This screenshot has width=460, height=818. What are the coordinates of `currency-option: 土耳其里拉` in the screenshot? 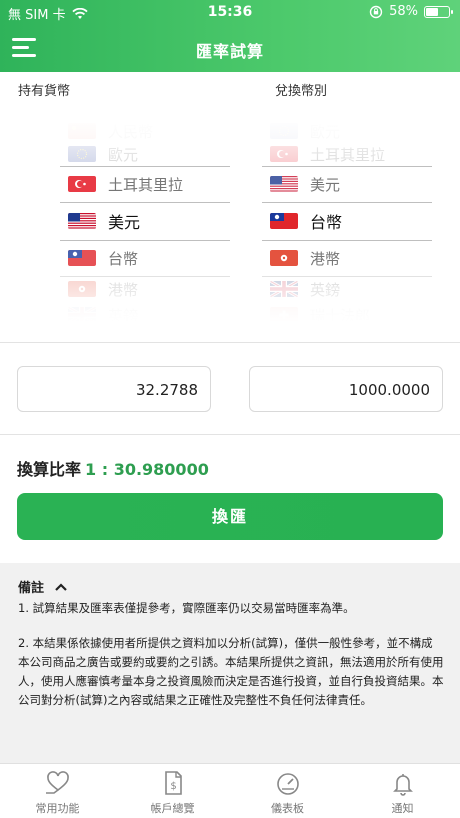 It's located at (145, 184).